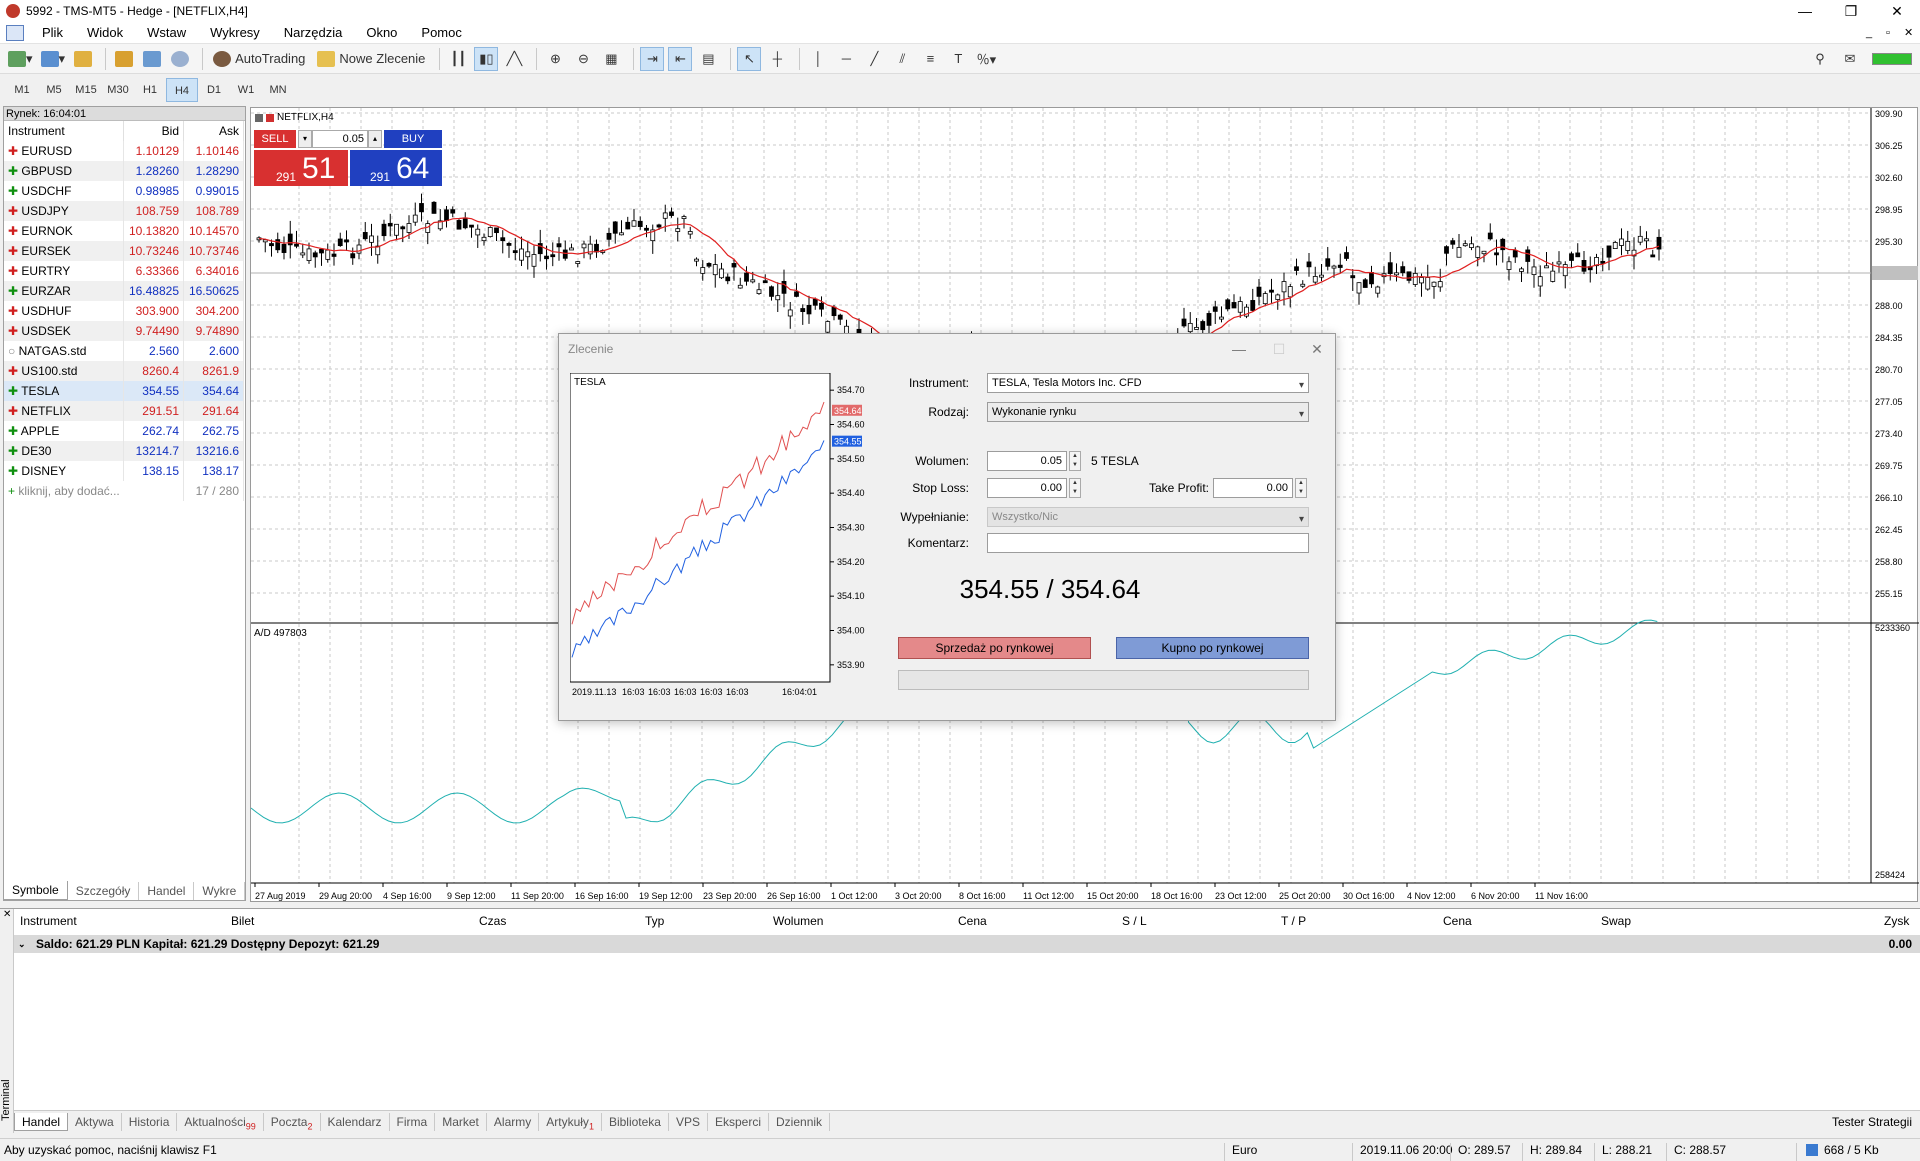 Image resolution: width=1920 pixels, height=1161 pixels. Describe the element at coordinates (461, 1121) in the screenshot. I see `terminal-tab-market: Market` at that location.